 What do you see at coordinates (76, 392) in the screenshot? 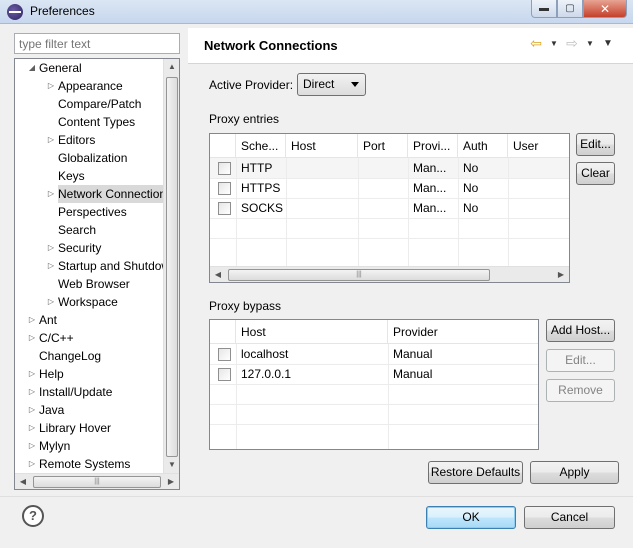
I see `tree-item-label: Install/Update` at bounding box center [76, 392].